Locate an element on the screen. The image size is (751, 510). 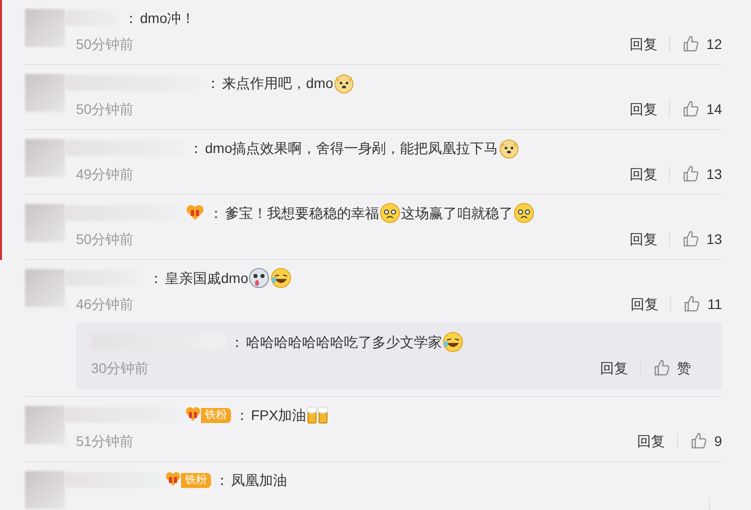
like-button: 14 is located at coordinates (702, 109).